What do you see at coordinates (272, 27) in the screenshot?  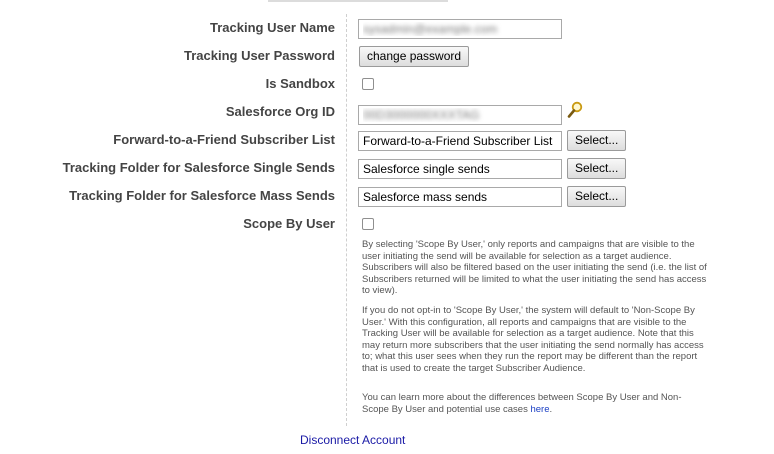 I see `tracking-user-name-label: Tracking User Name` at bounding box center [272, 27].